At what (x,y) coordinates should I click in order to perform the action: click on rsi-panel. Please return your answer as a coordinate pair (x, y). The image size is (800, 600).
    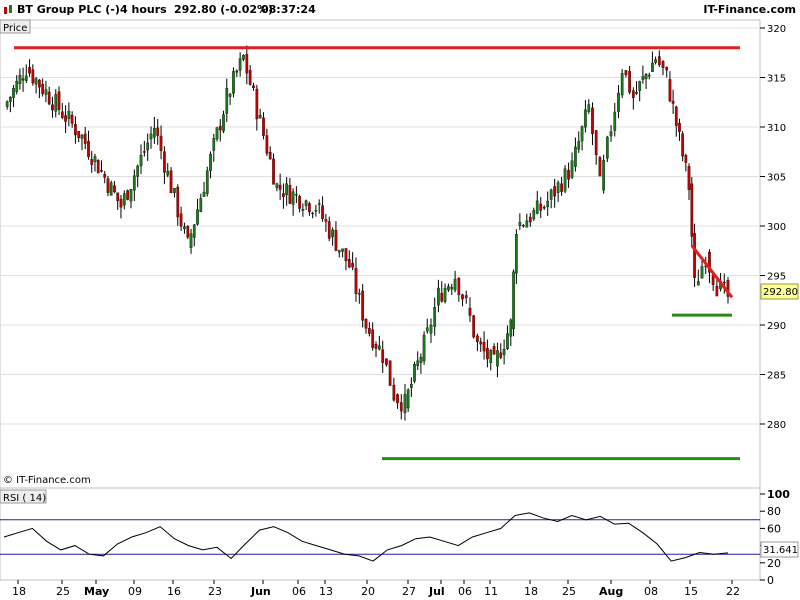
    Looking at the image, I should click on (380, 534).